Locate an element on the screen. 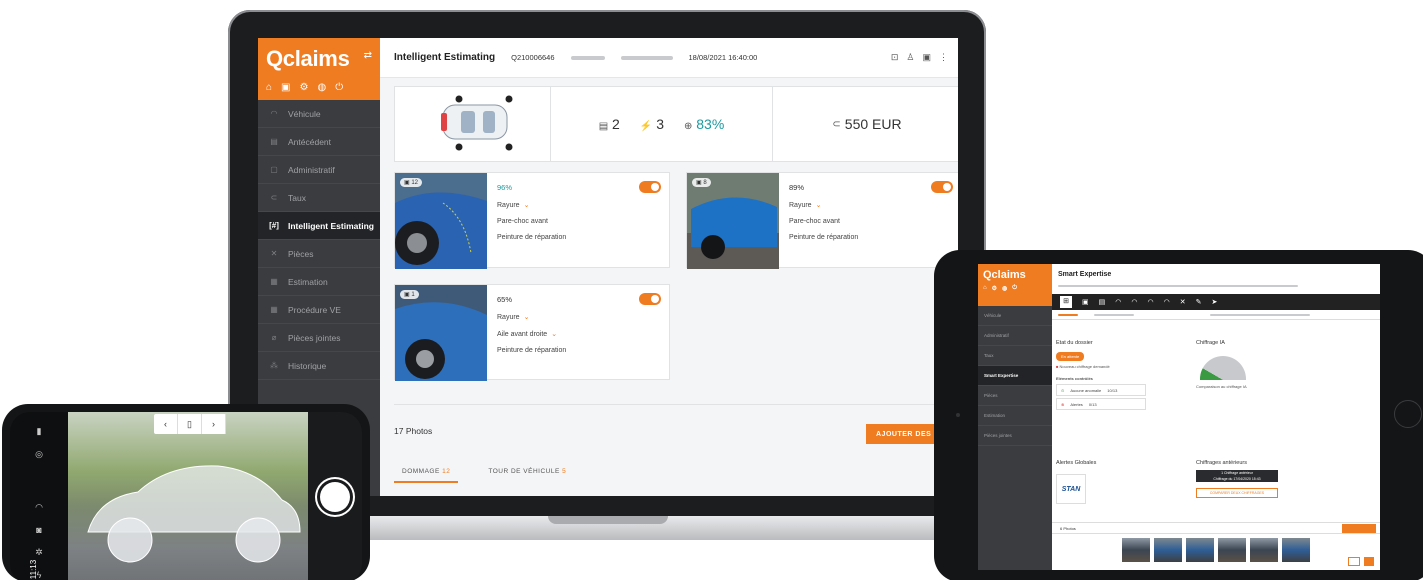  sidebar-item-procedure-ve: ▦ Procédure VE is located at coordinates (319, 310).